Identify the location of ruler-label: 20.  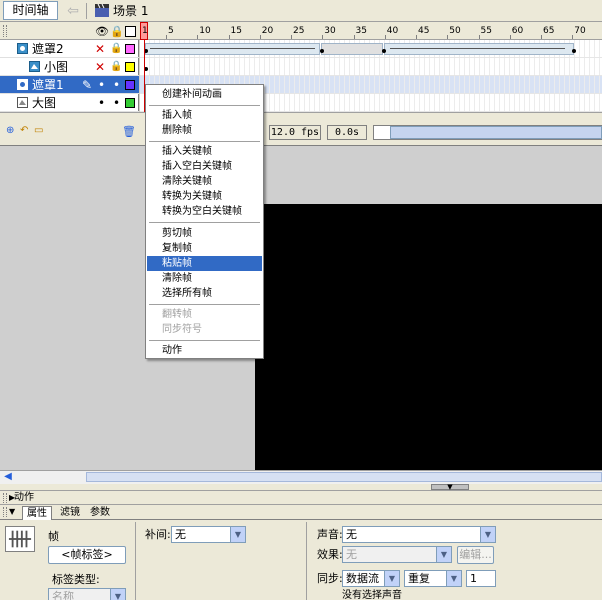
(267, 31).